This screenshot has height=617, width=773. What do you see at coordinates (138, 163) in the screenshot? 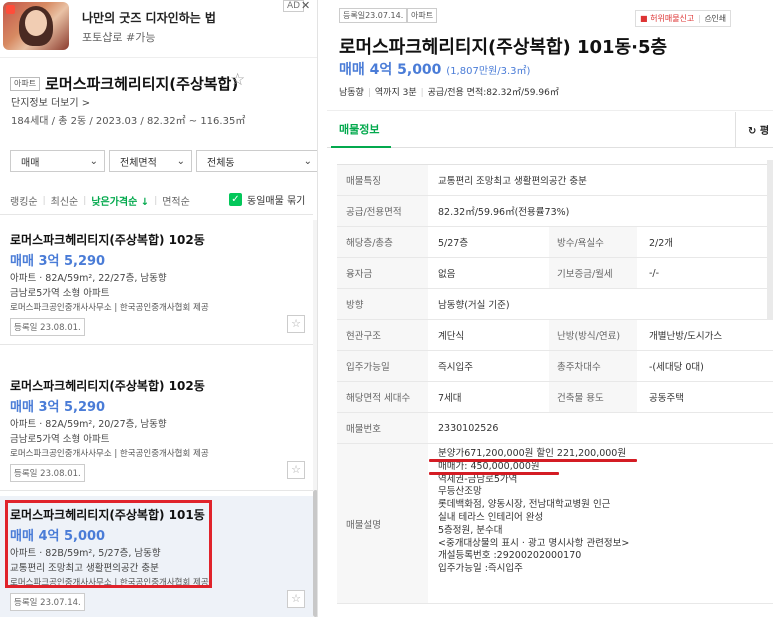
I see `filter-select-label: 전체면적` at bounding box center [138, 163].